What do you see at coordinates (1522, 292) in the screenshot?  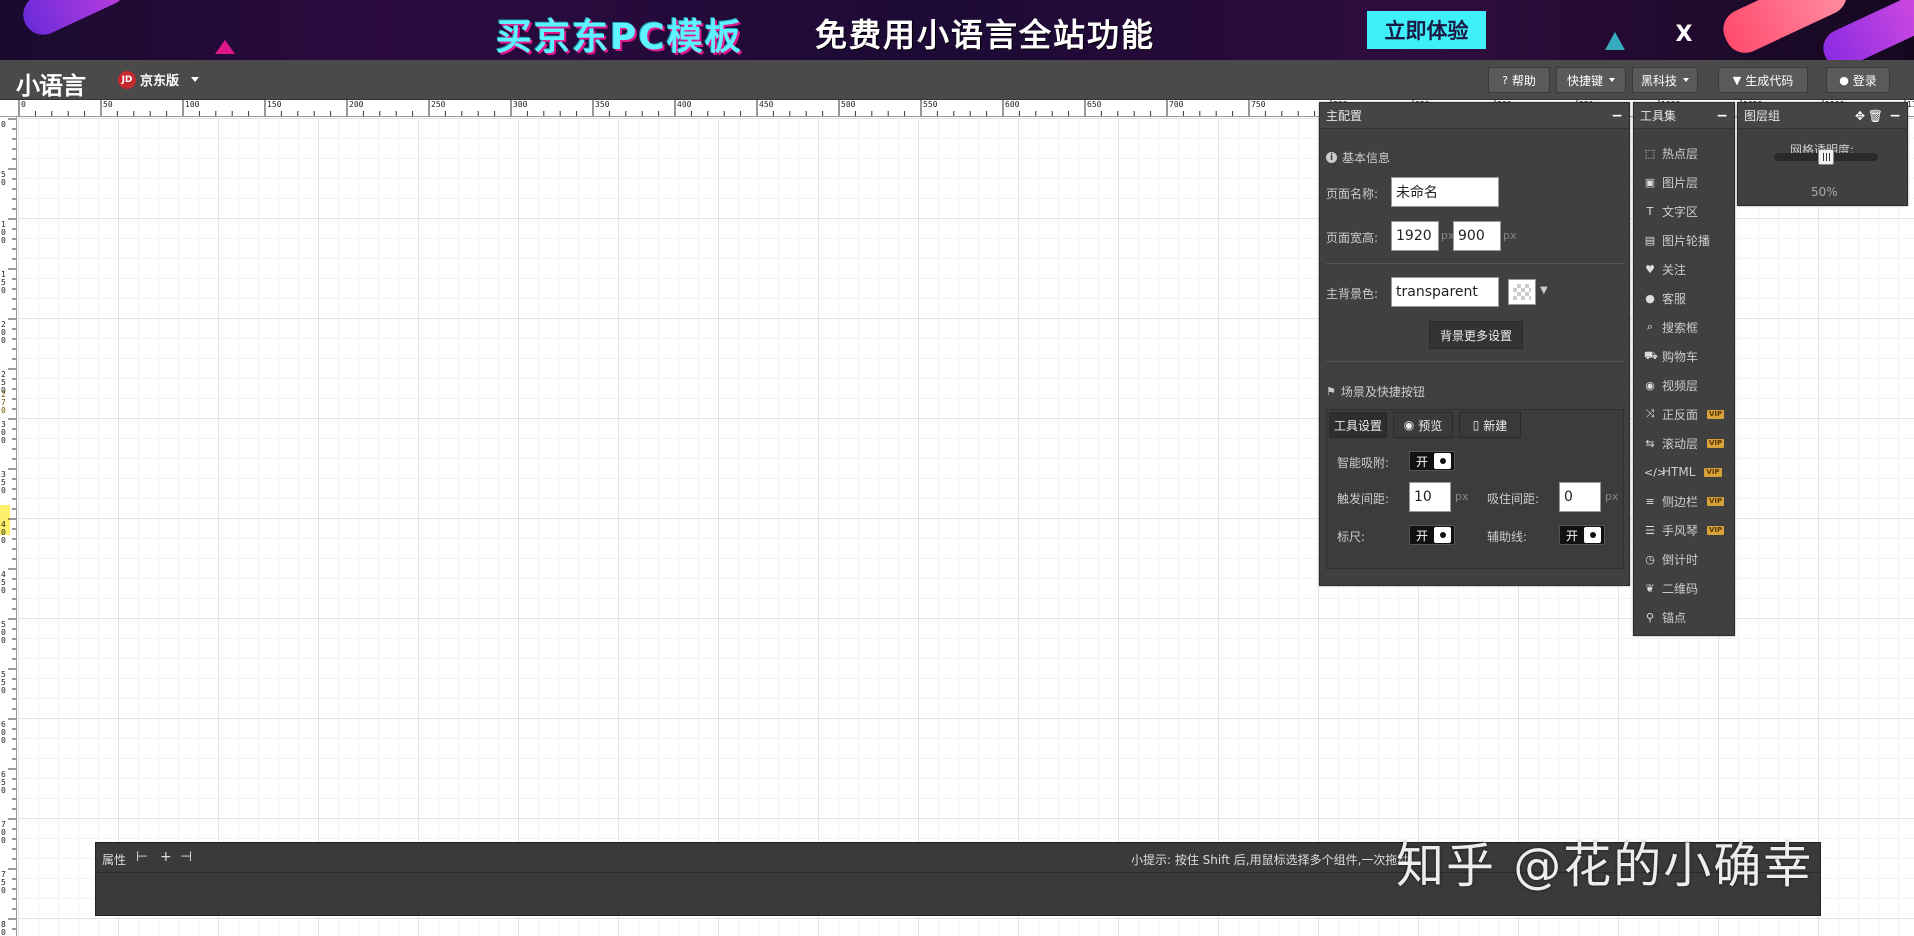 I see `color-swatch` at bounding box center [1522, 292].